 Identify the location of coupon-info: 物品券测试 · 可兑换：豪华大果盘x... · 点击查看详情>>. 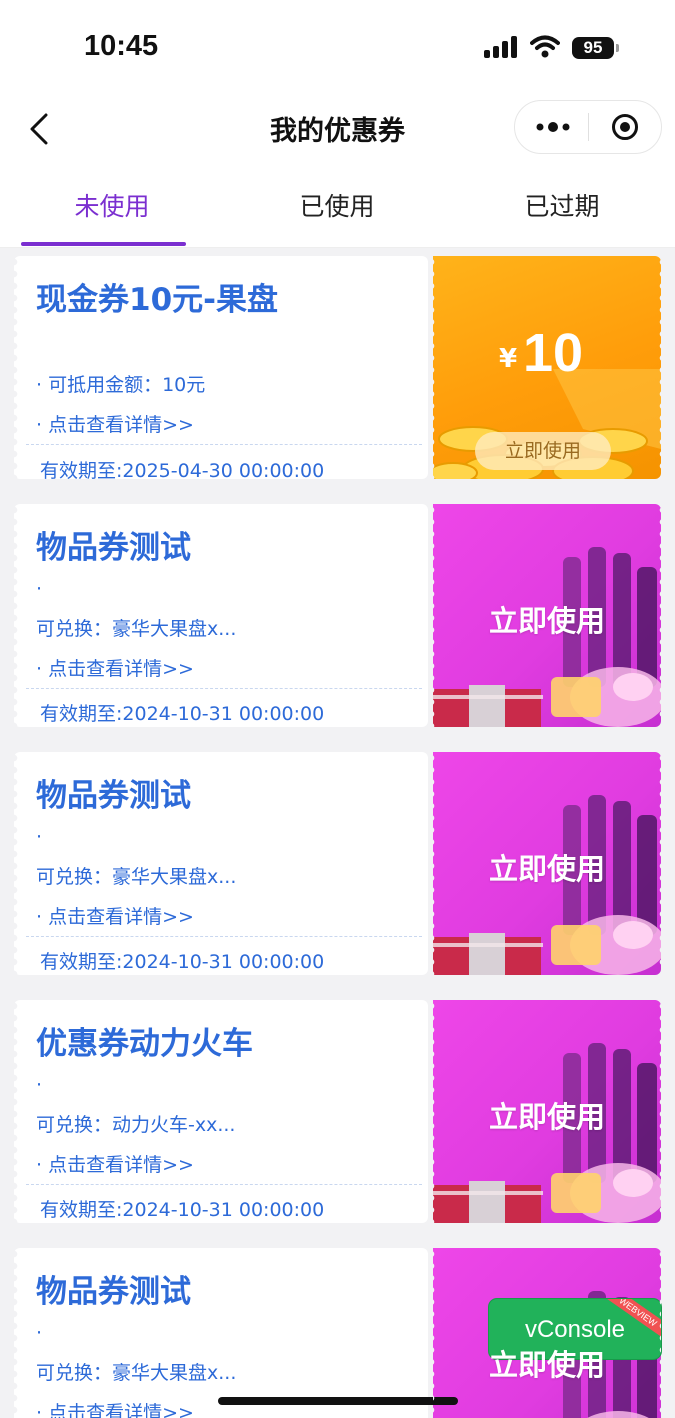
(221, 1333).